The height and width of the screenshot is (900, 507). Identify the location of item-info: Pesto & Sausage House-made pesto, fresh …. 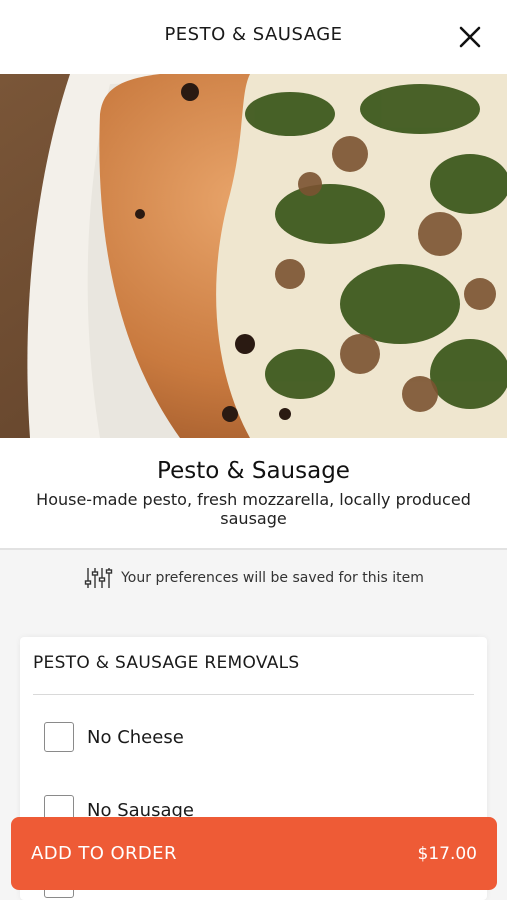
(253, 493).